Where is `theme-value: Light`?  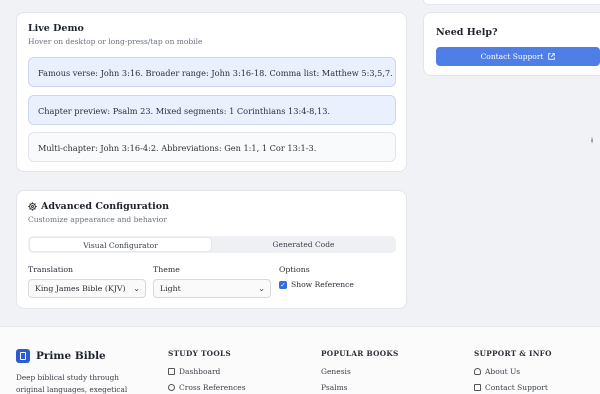 theme-value: Light is located at coordinates (170, 288).